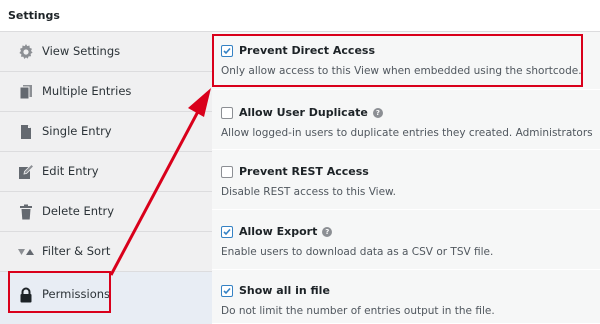  I want to click on annotation-arrow, so click(160, 182).